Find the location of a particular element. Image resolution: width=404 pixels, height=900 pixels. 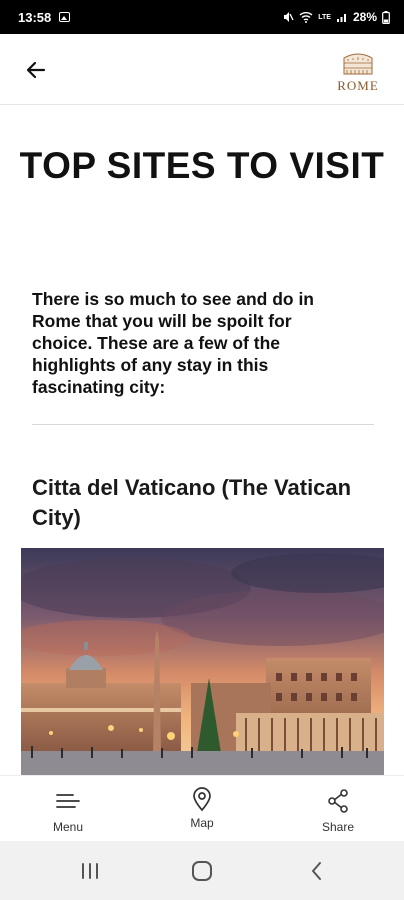

status-left: 13:58 is located at coordinates (44, 17).